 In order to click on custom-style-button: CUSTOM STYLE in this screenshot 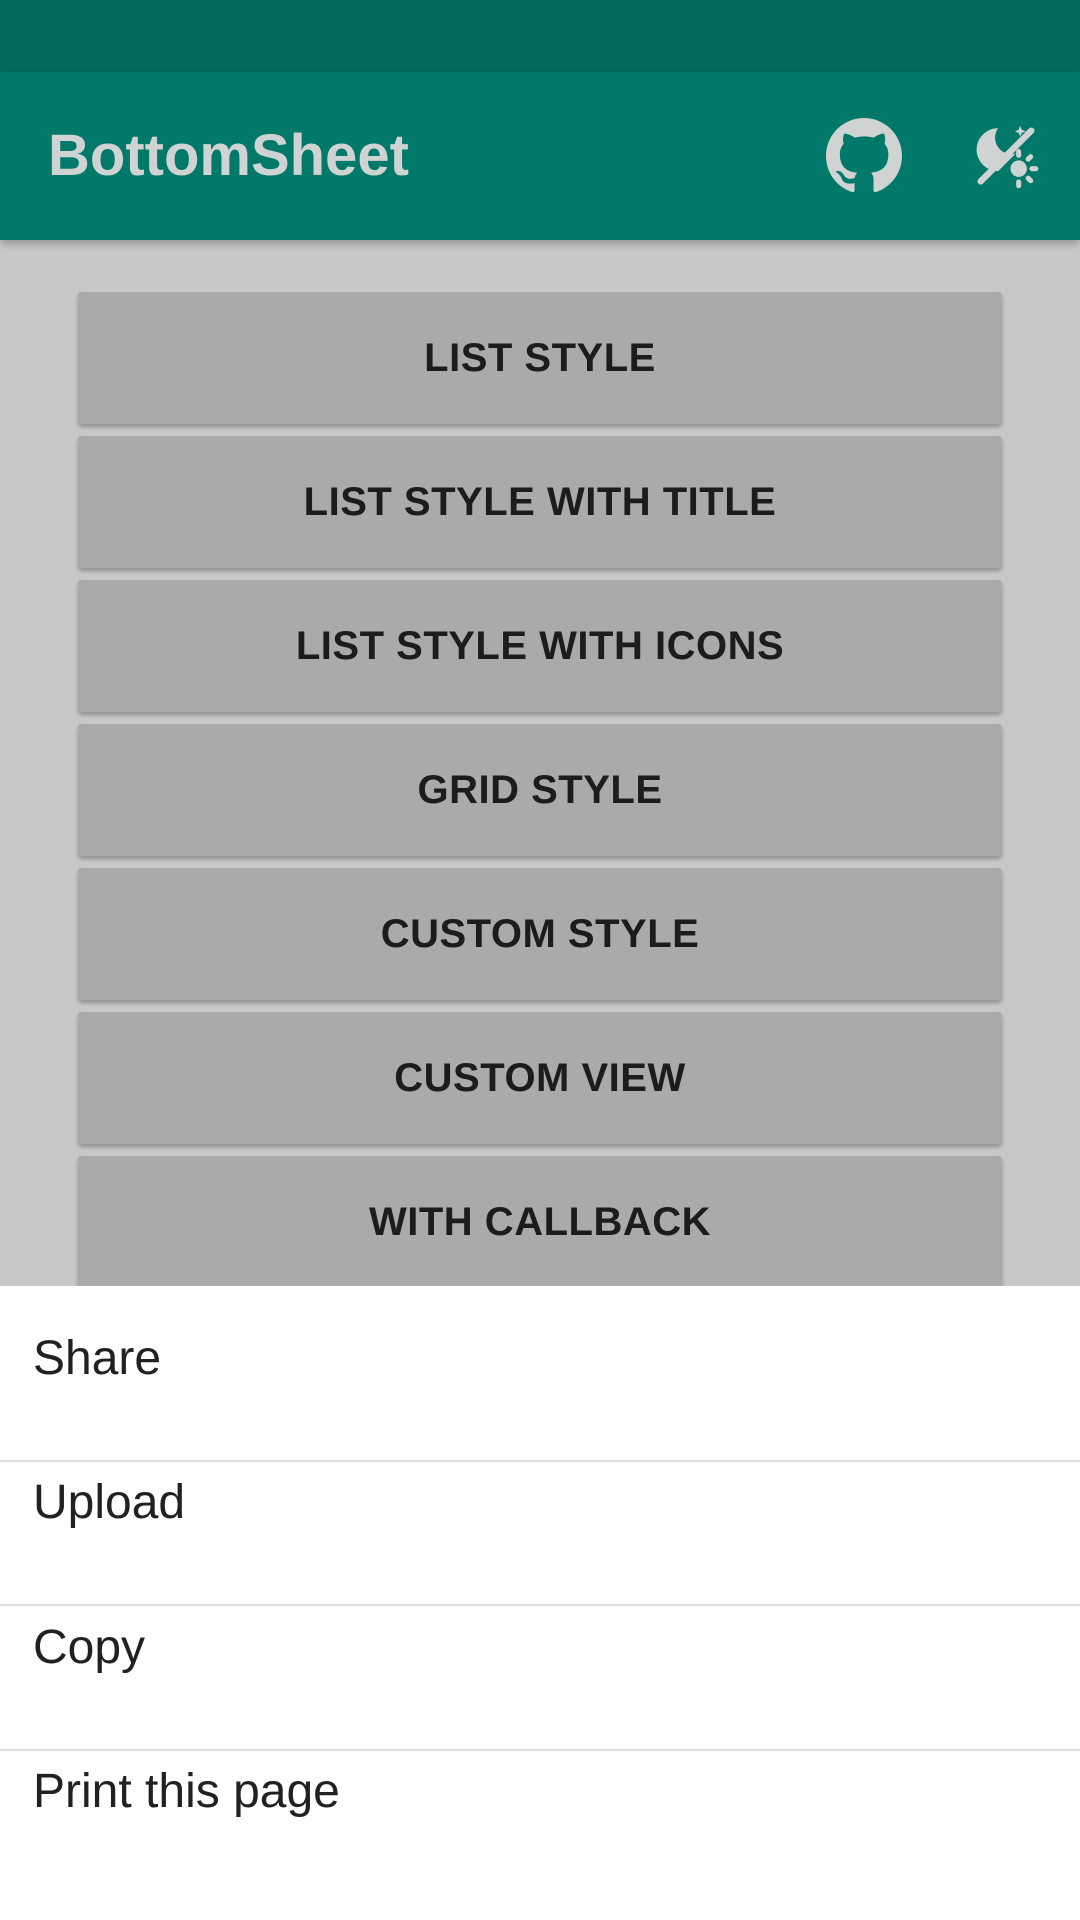, I will do `click(540, 934)`.